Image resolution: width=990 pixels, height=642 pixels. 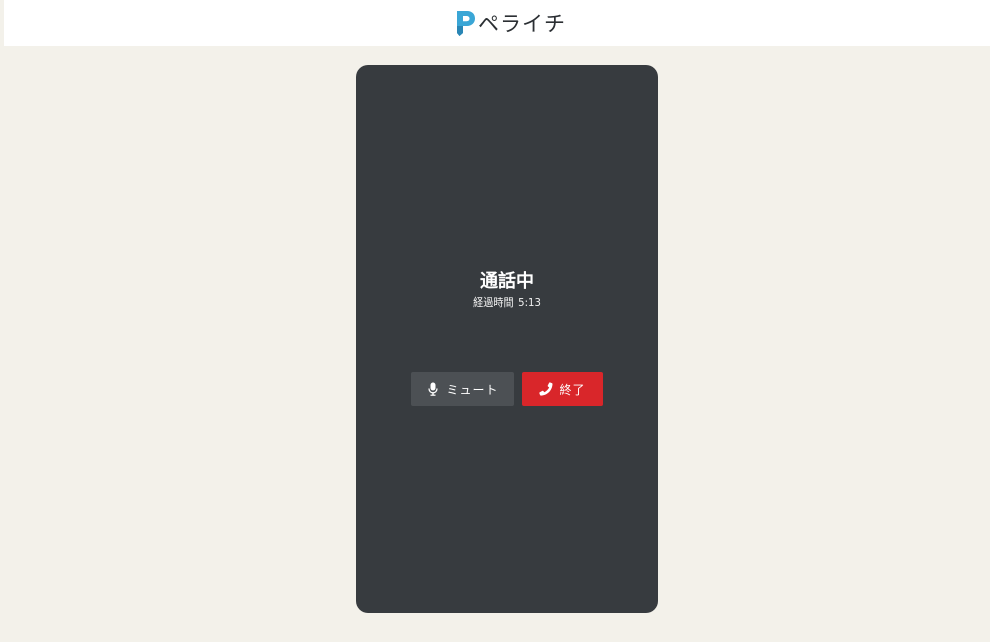 I want to click on mute-button: ミュート, so click(x=462, y=389).